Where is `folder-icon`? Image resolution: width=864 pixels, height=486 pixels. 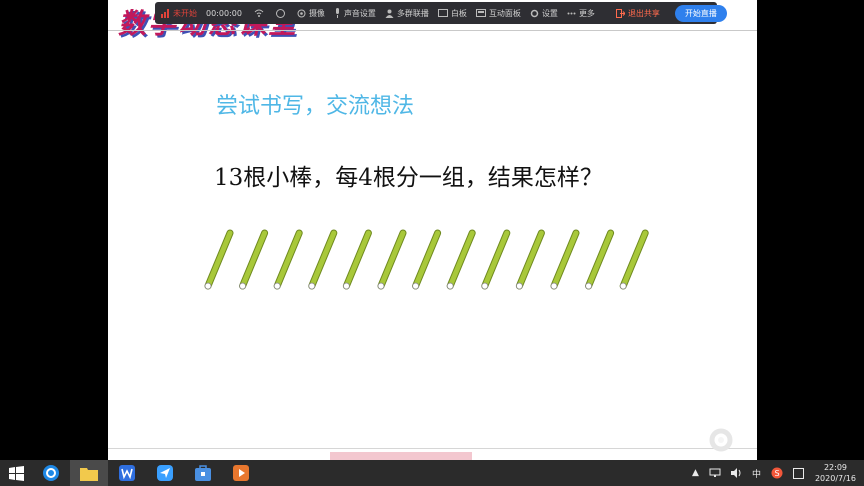
folder-icon is located at coordinates (89, 474).